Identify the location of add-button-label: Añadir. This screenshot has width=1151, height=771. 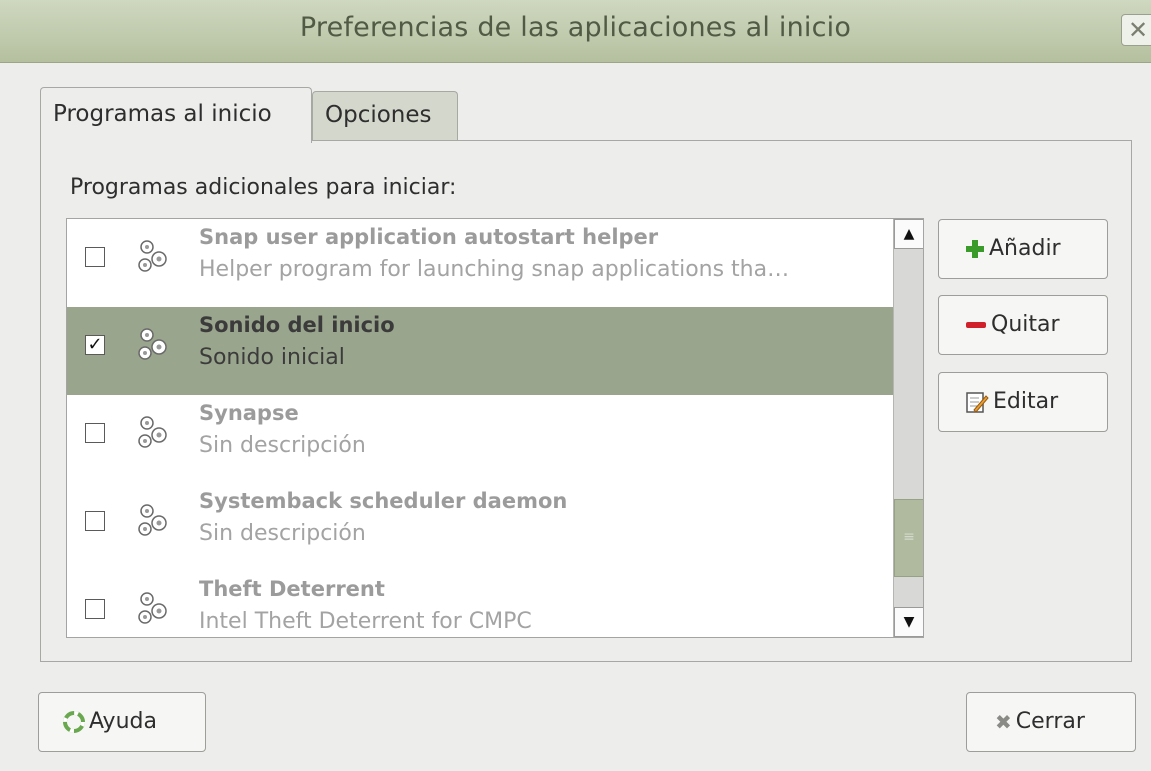
(1025, 248).